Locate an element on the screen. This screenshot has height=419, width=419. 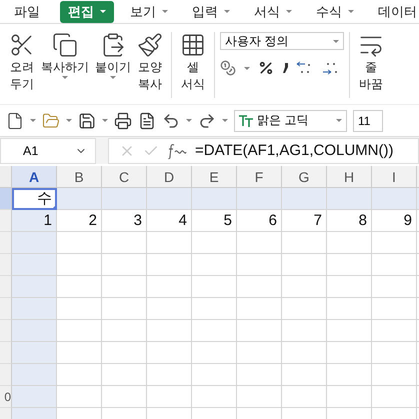
number-format-dropdown: 사용자 정의 is located at coordinates (282, 41).